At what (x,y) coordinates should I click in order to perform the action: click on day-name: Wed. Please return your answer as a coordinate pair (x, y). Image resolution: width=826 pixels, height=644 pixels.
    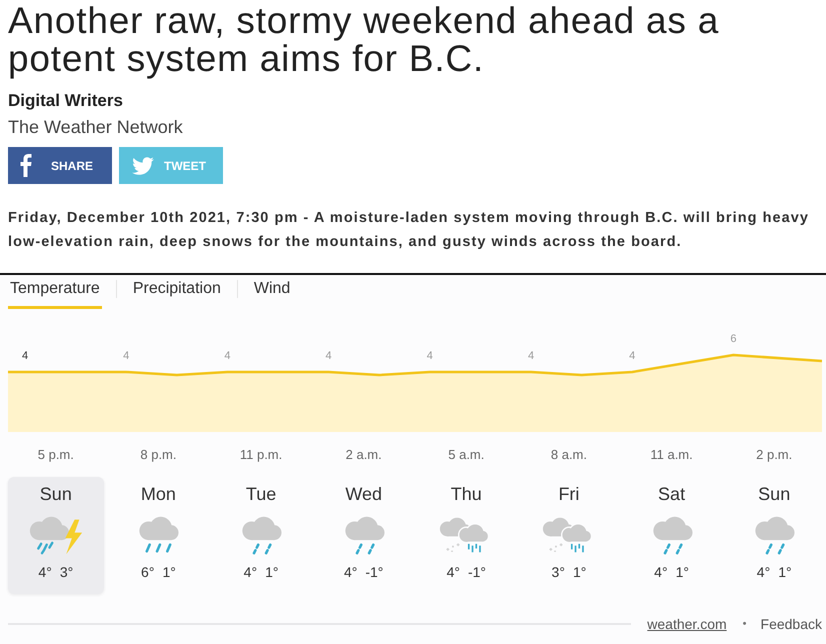
    Looking at the image, I should click on (363, 494).